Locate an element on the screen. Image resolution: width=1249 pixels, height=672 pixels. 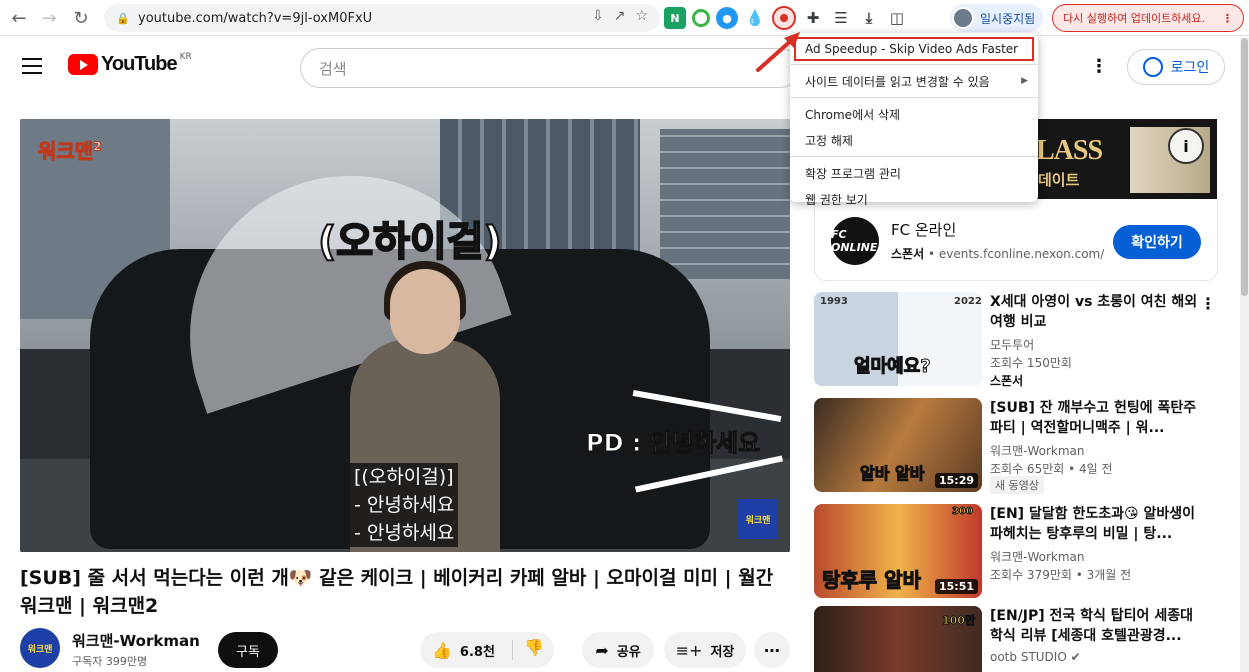
bookmark-star-icon: ☆ is located at coordinates (641, 16).